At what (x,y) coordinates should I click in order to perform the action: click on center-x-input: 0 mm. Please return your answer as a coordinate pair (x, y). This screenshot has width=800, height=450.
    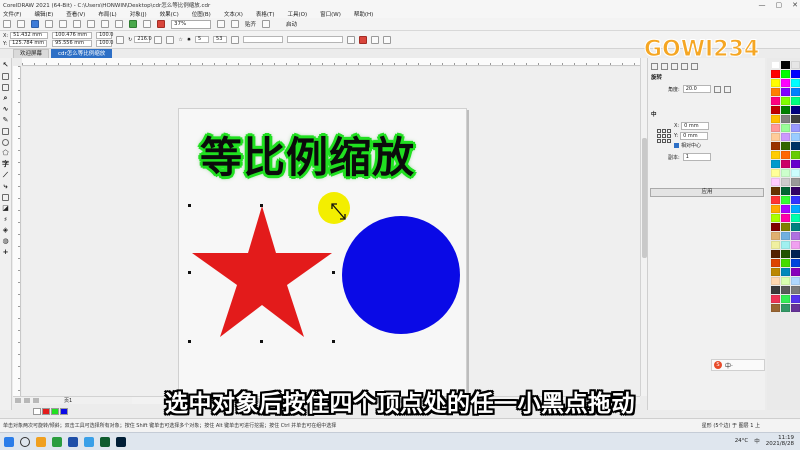
    Looking at the image, I should click on (695, 126).